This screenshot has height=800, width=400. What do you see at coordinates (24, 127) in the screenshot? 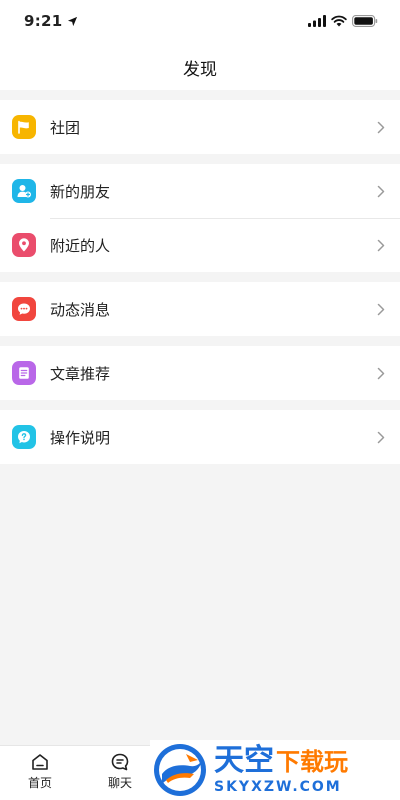
I see `flag-icon` at bounding box center [24, 127].